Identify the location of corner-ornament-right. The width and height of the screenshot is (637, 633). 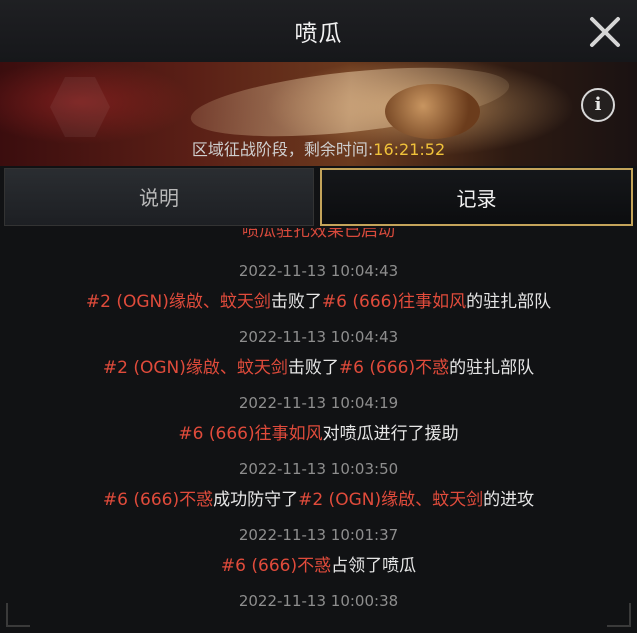
(619, 615).